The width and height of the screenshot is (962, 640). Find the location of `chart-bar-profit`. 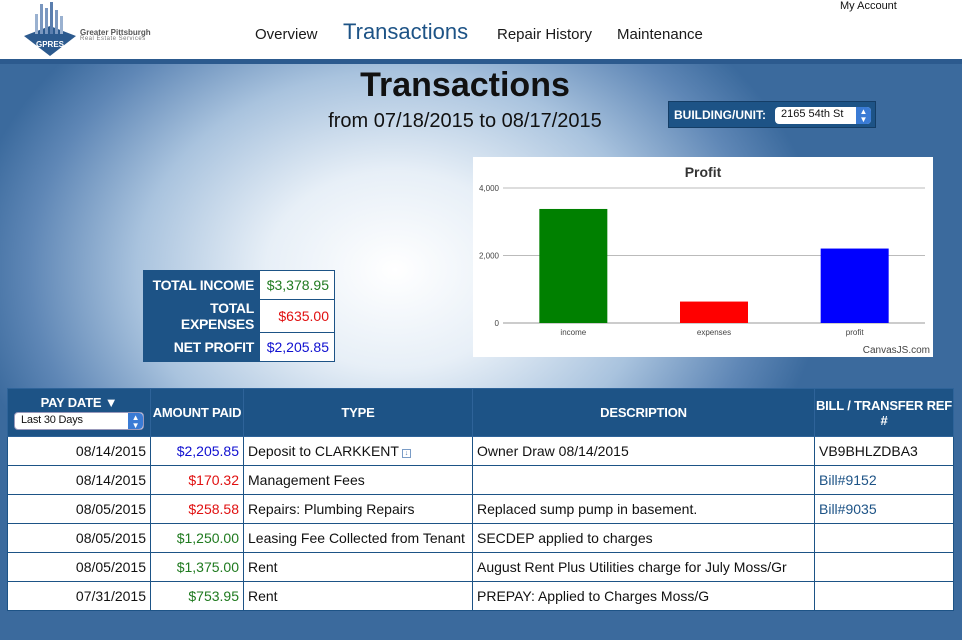

chart-bar-profit is located at coordinates (854, 285).